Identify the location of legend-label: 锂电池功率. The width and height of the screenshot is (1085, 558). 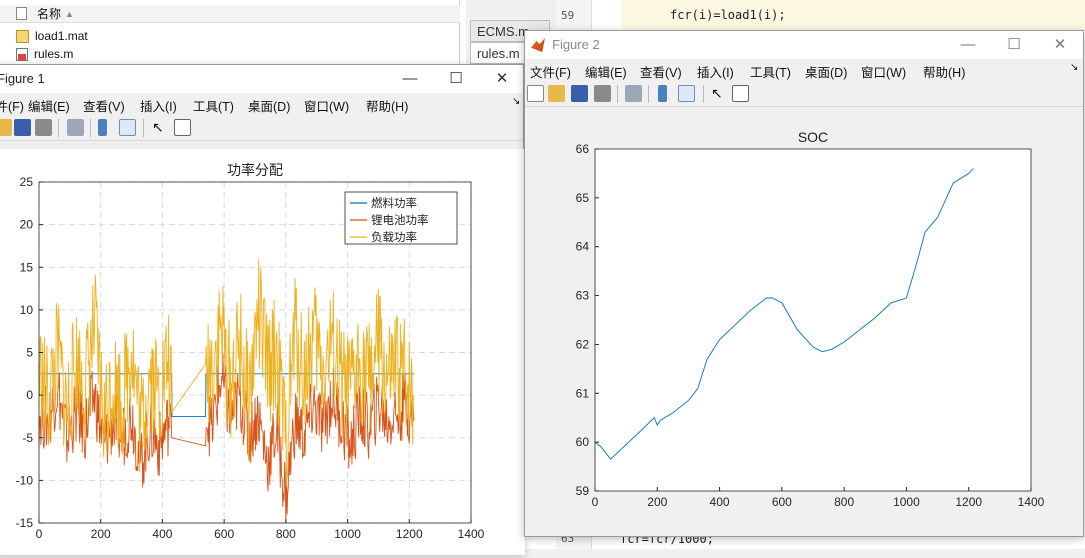
(400, 220).